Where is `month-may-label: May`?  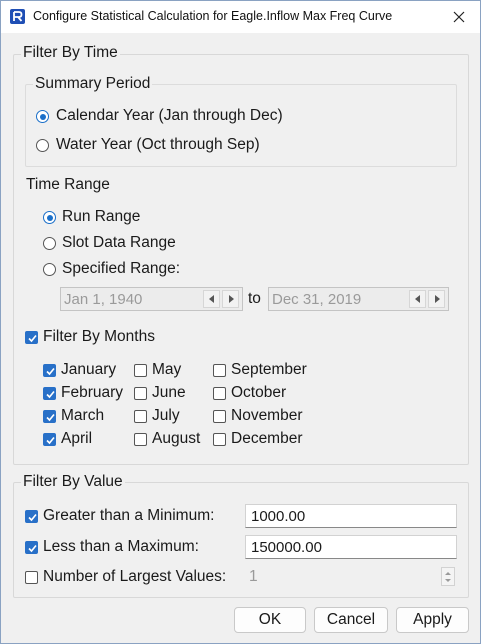 month-may-label: May is located at coordinates (166, 370).